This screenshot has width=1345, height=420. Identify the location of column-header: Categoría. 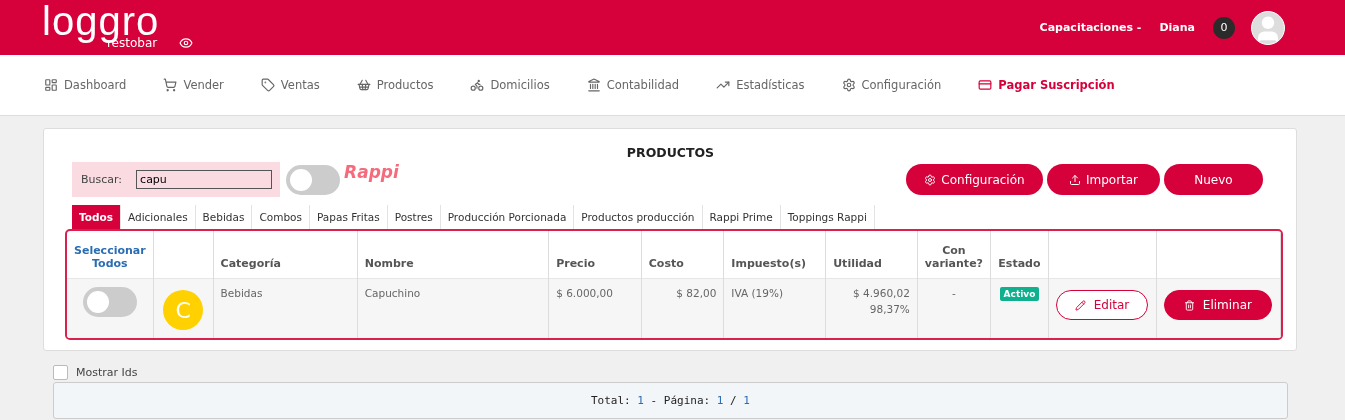
(251, 263).